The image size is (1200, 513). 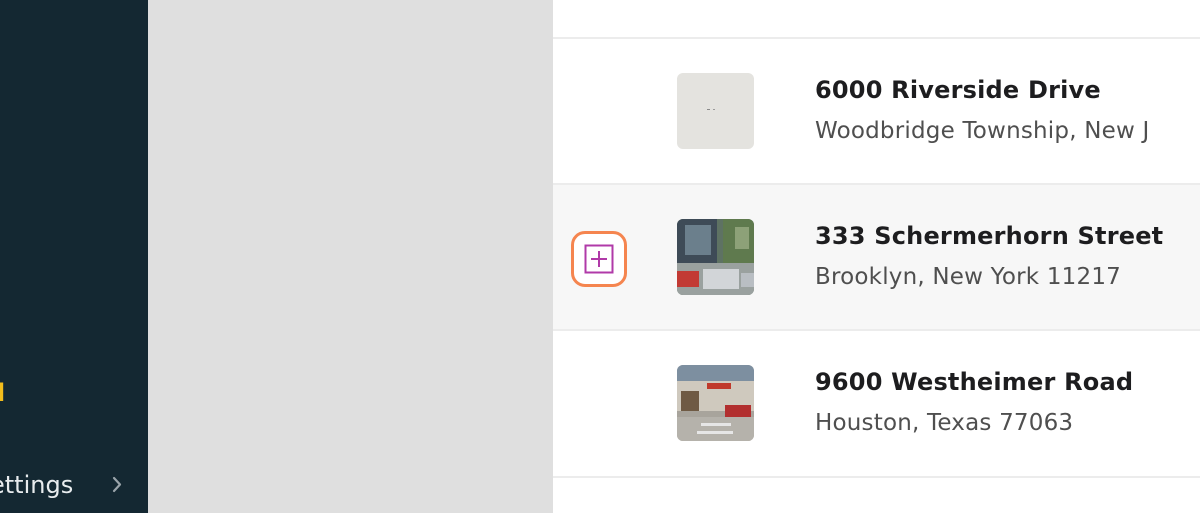 I want to click on property-street: 333 Schermerhorn Street, so click(x=989, y=236).